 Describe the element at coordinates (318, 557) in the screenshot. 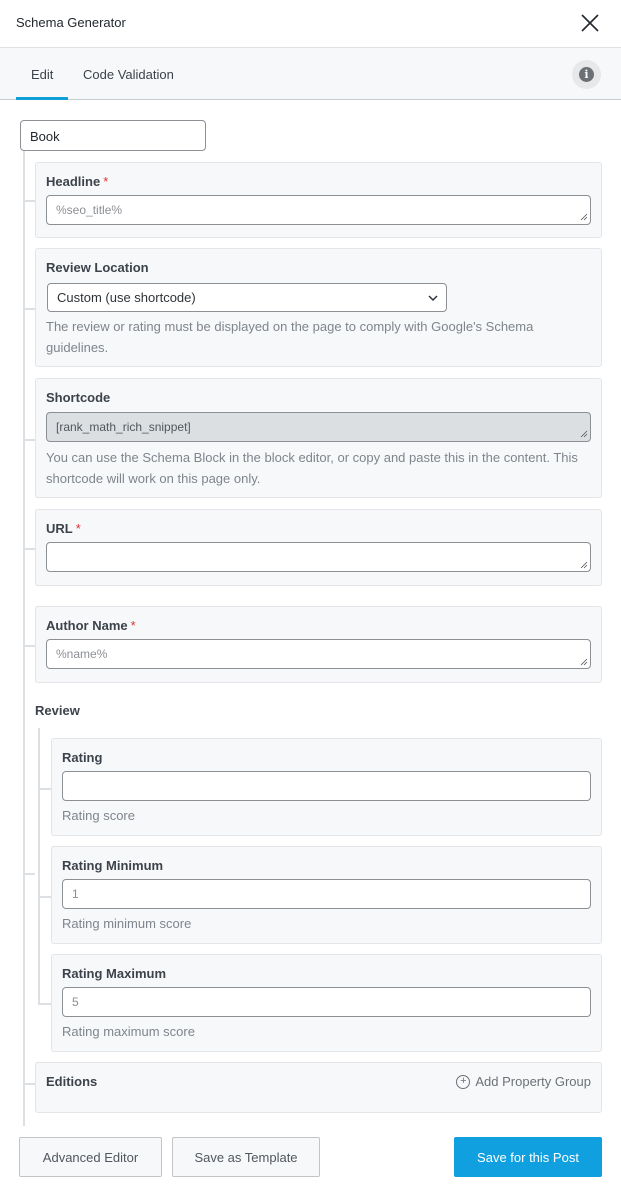

I see `url-input` at that location.